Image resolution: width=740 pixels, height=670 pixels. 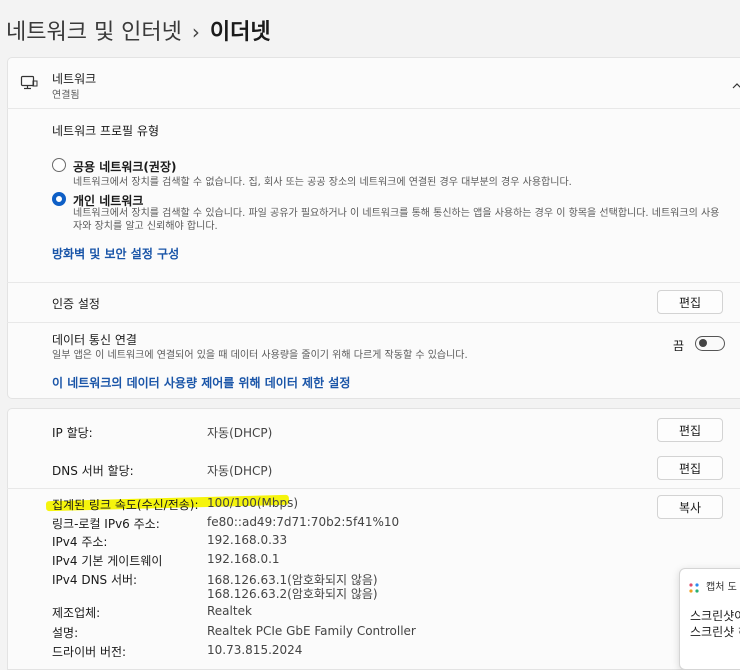 I want to click on ipv4-address-value: 192.168.0.33, so click(x=247, y=540).